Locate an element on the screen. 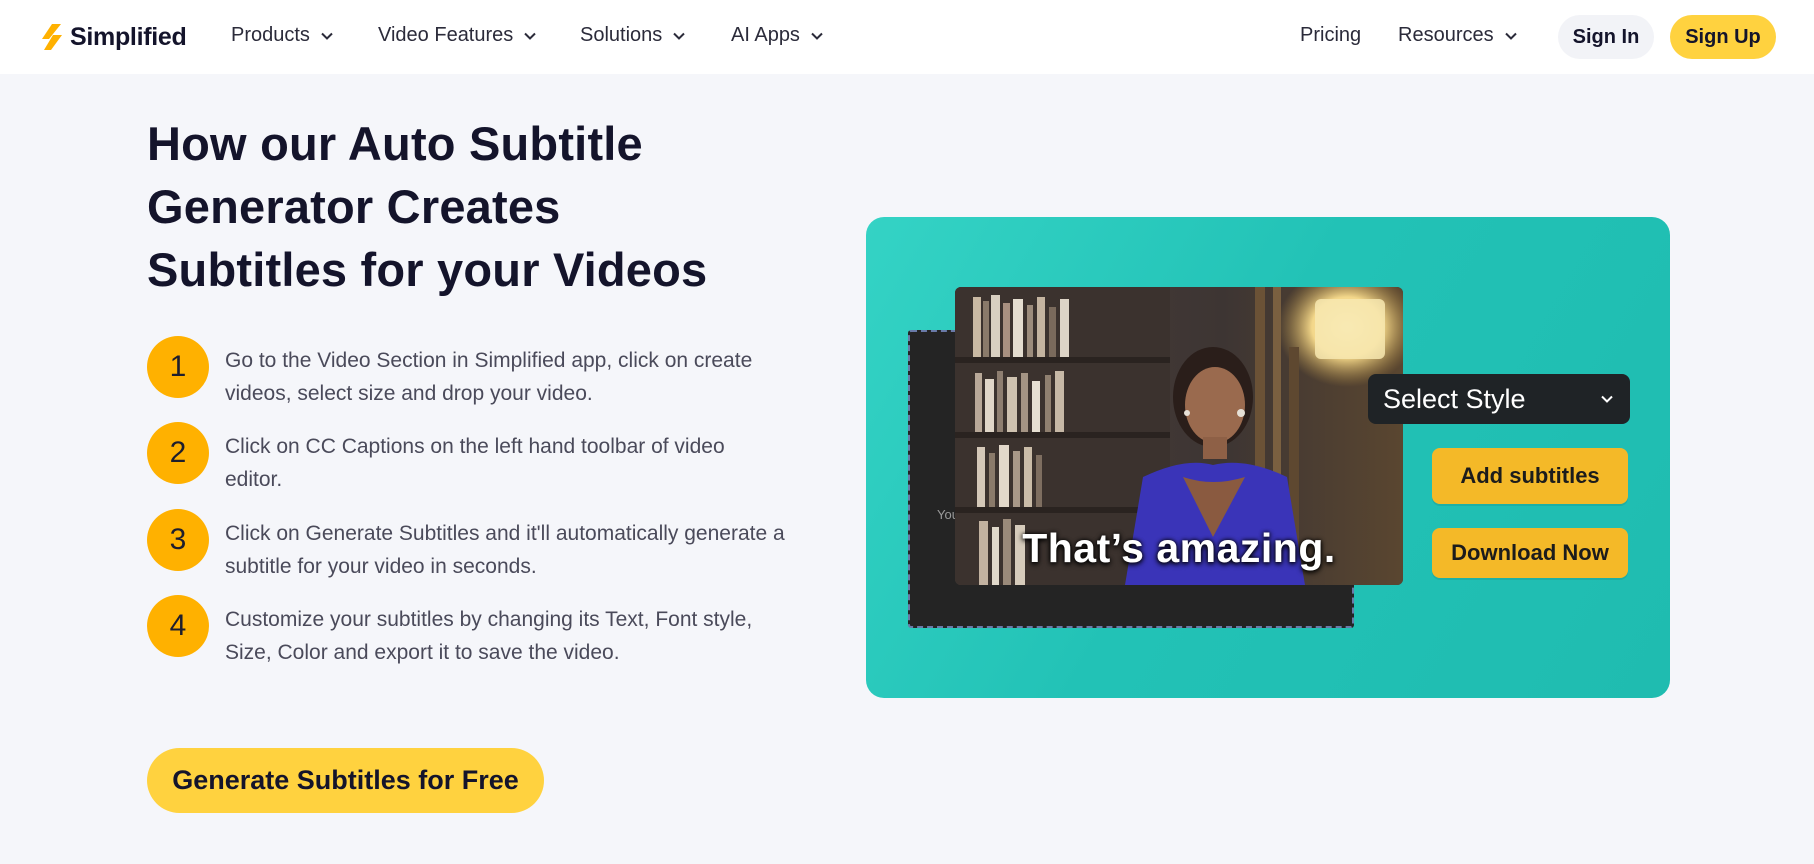 This screenshot has height=864, width=1814. select-style-dropdown: Select Style is located at coordinates (1499, 399).